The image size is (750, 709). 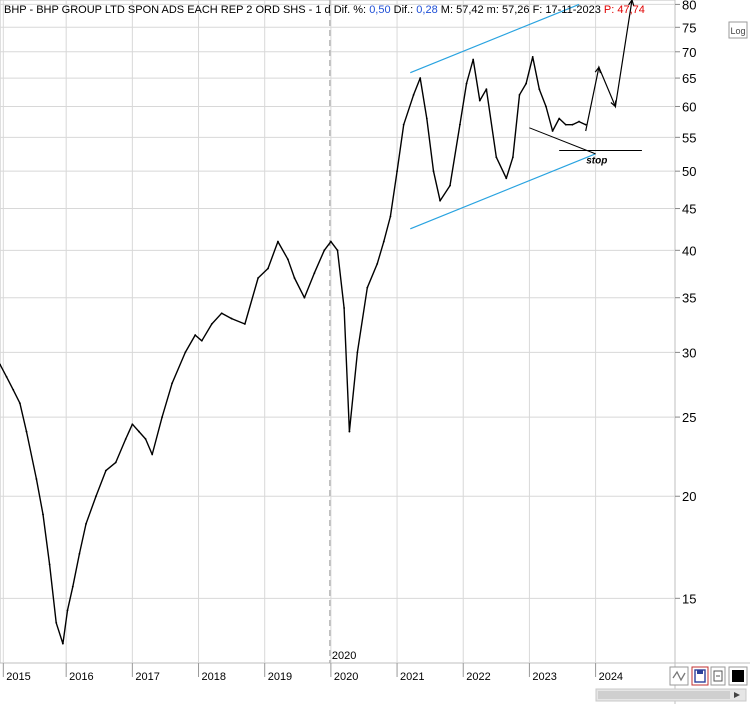 I want to click on x-tick-label: 2016, so click(x=81, y=677).